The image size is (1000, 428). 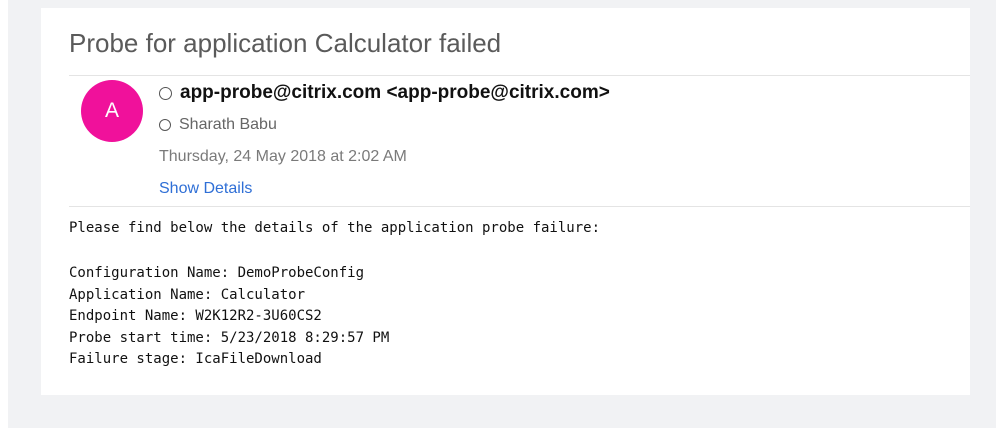 I want to click on header-divider, so click(x=519, y=75).